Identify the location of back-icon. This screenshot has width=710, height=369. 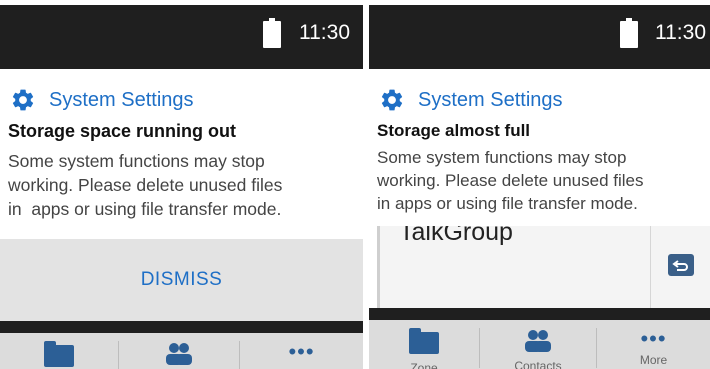
(681, 265).